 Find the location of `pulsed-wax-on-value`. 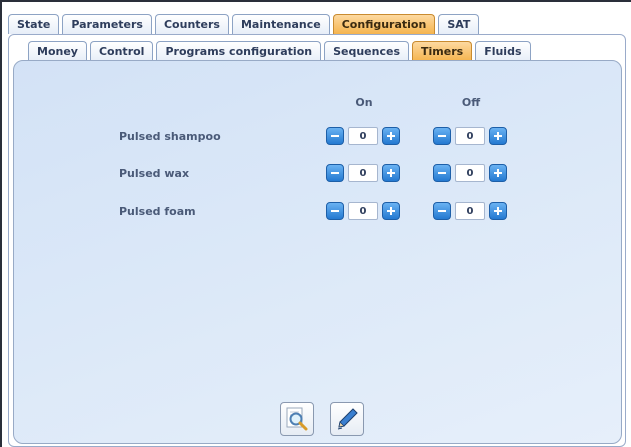

pulsed-wax-on-value is located at coordinates (363, 173).